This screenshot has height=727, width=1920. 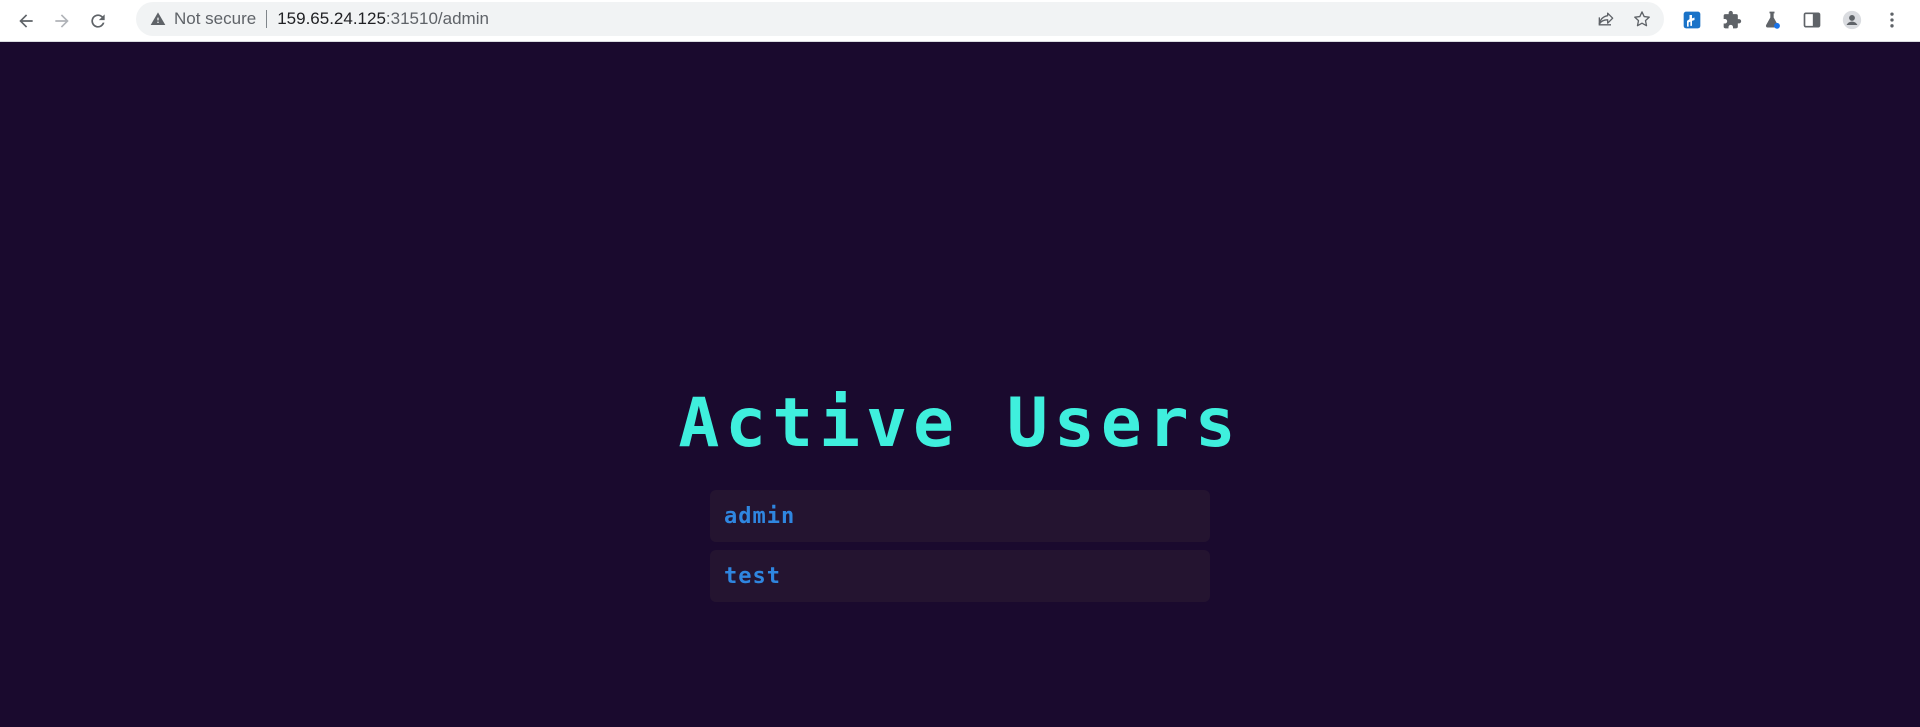 What do you see at coordinates (1642, 19) in the screenshot?
I see `star-icon` at bounding box center [1642, 19].